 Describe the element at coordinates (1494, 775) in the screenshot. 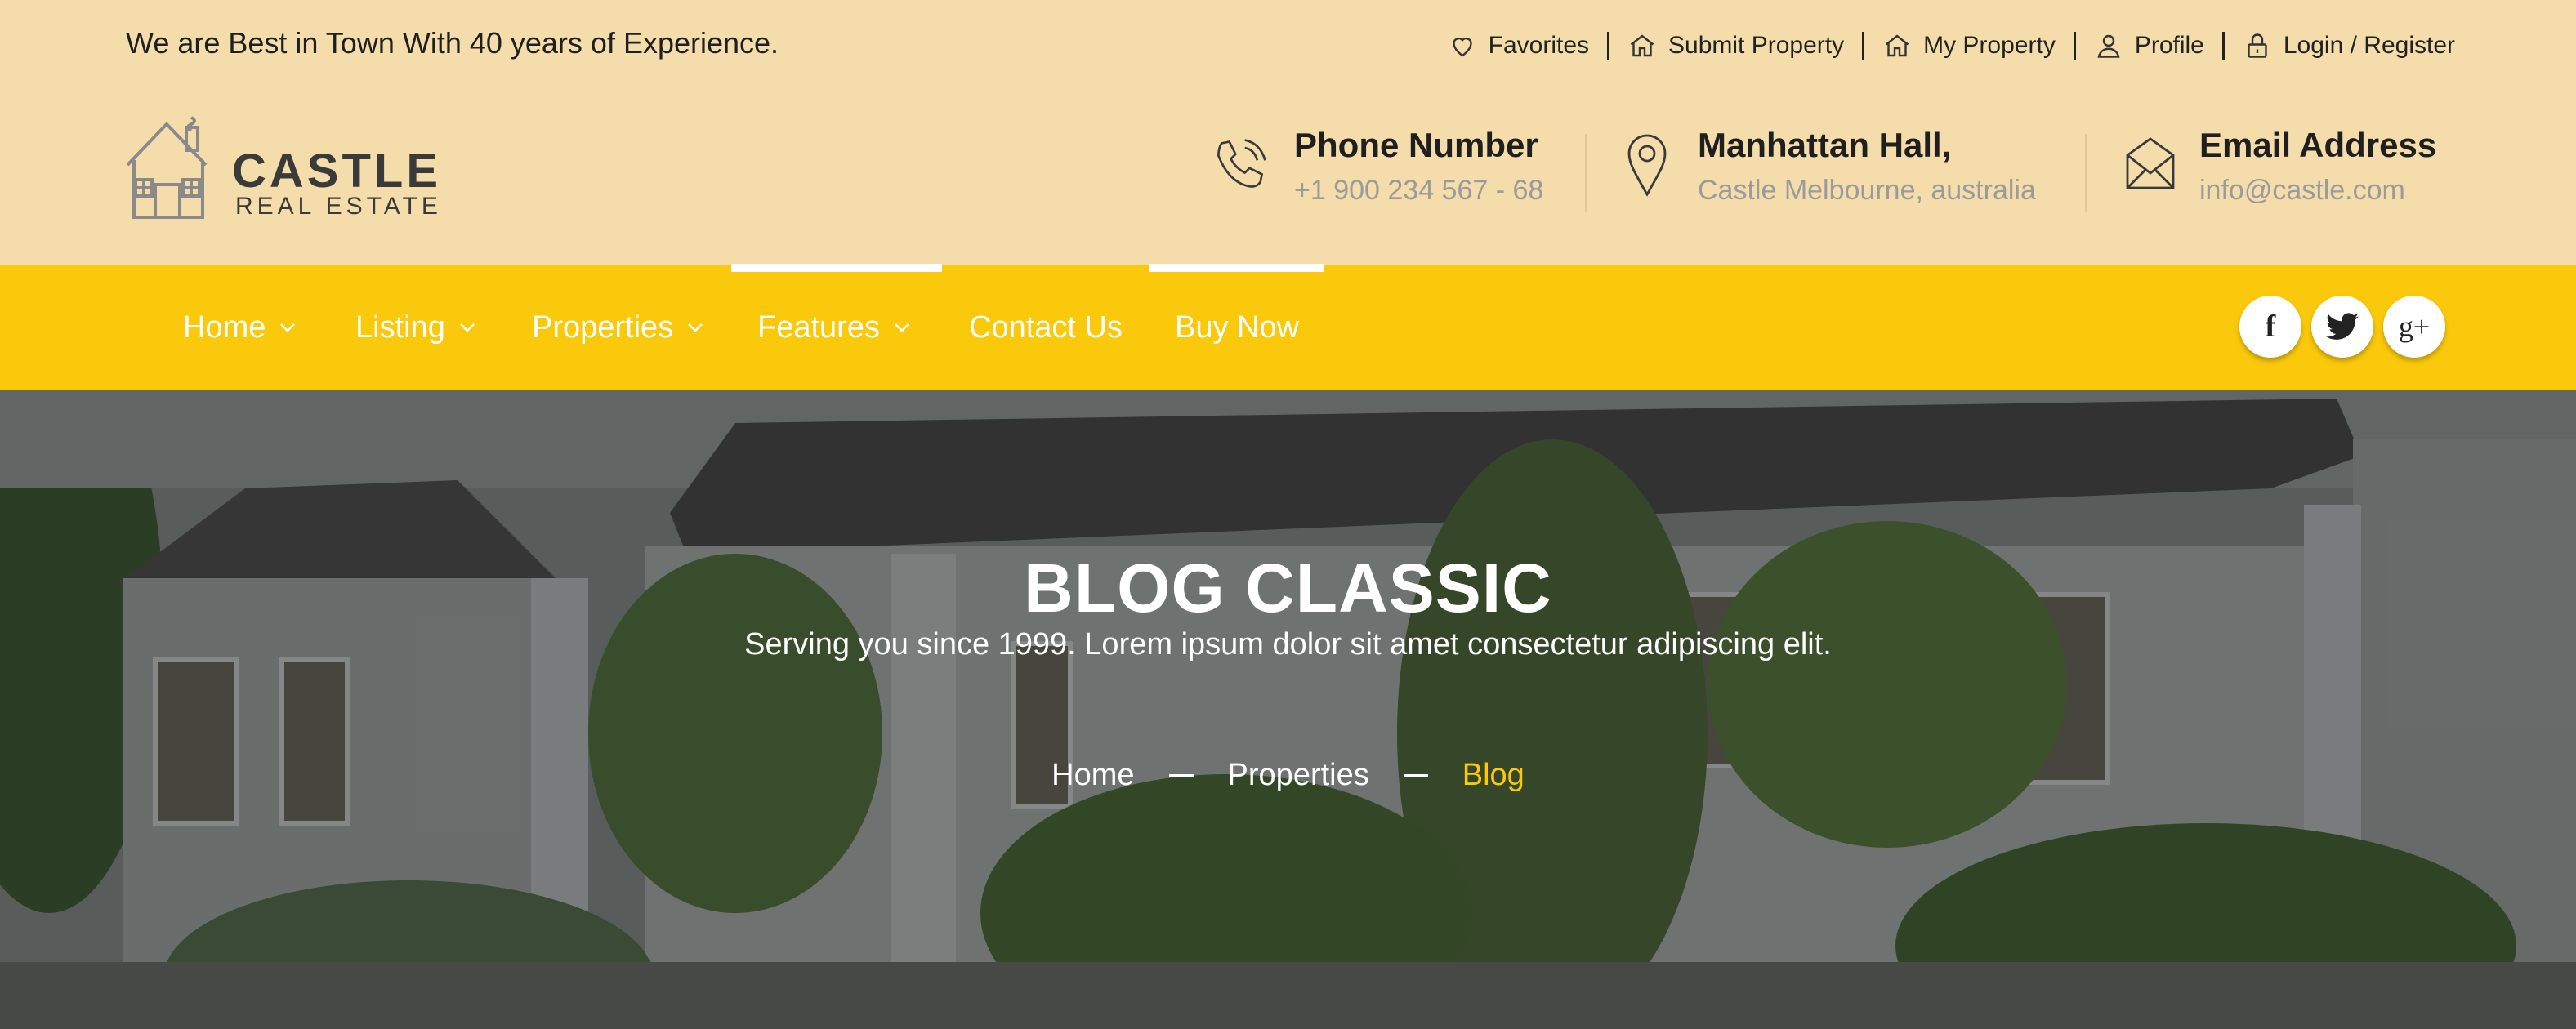

I see `breadcrumb-current: Blog` at that location.